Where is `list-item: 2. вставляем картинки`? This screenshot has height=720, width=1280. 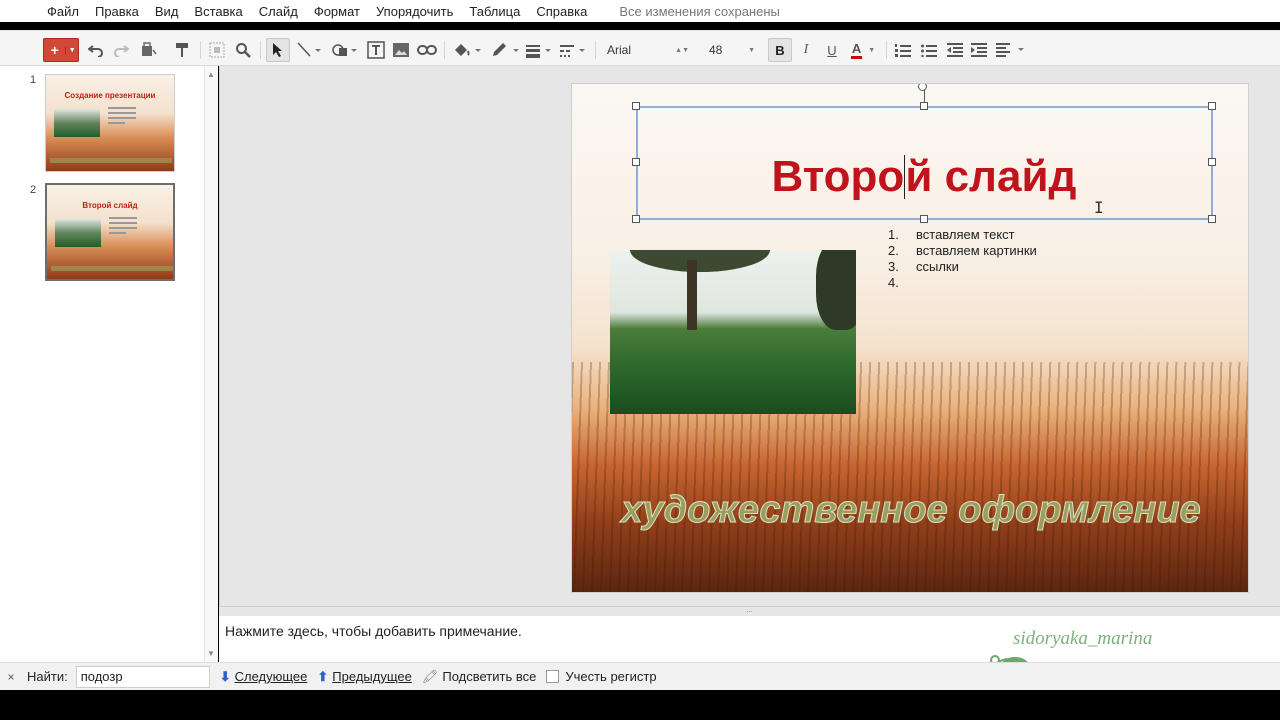 list-item: 2. вставляем картинки is located at coordinates (962, 250).